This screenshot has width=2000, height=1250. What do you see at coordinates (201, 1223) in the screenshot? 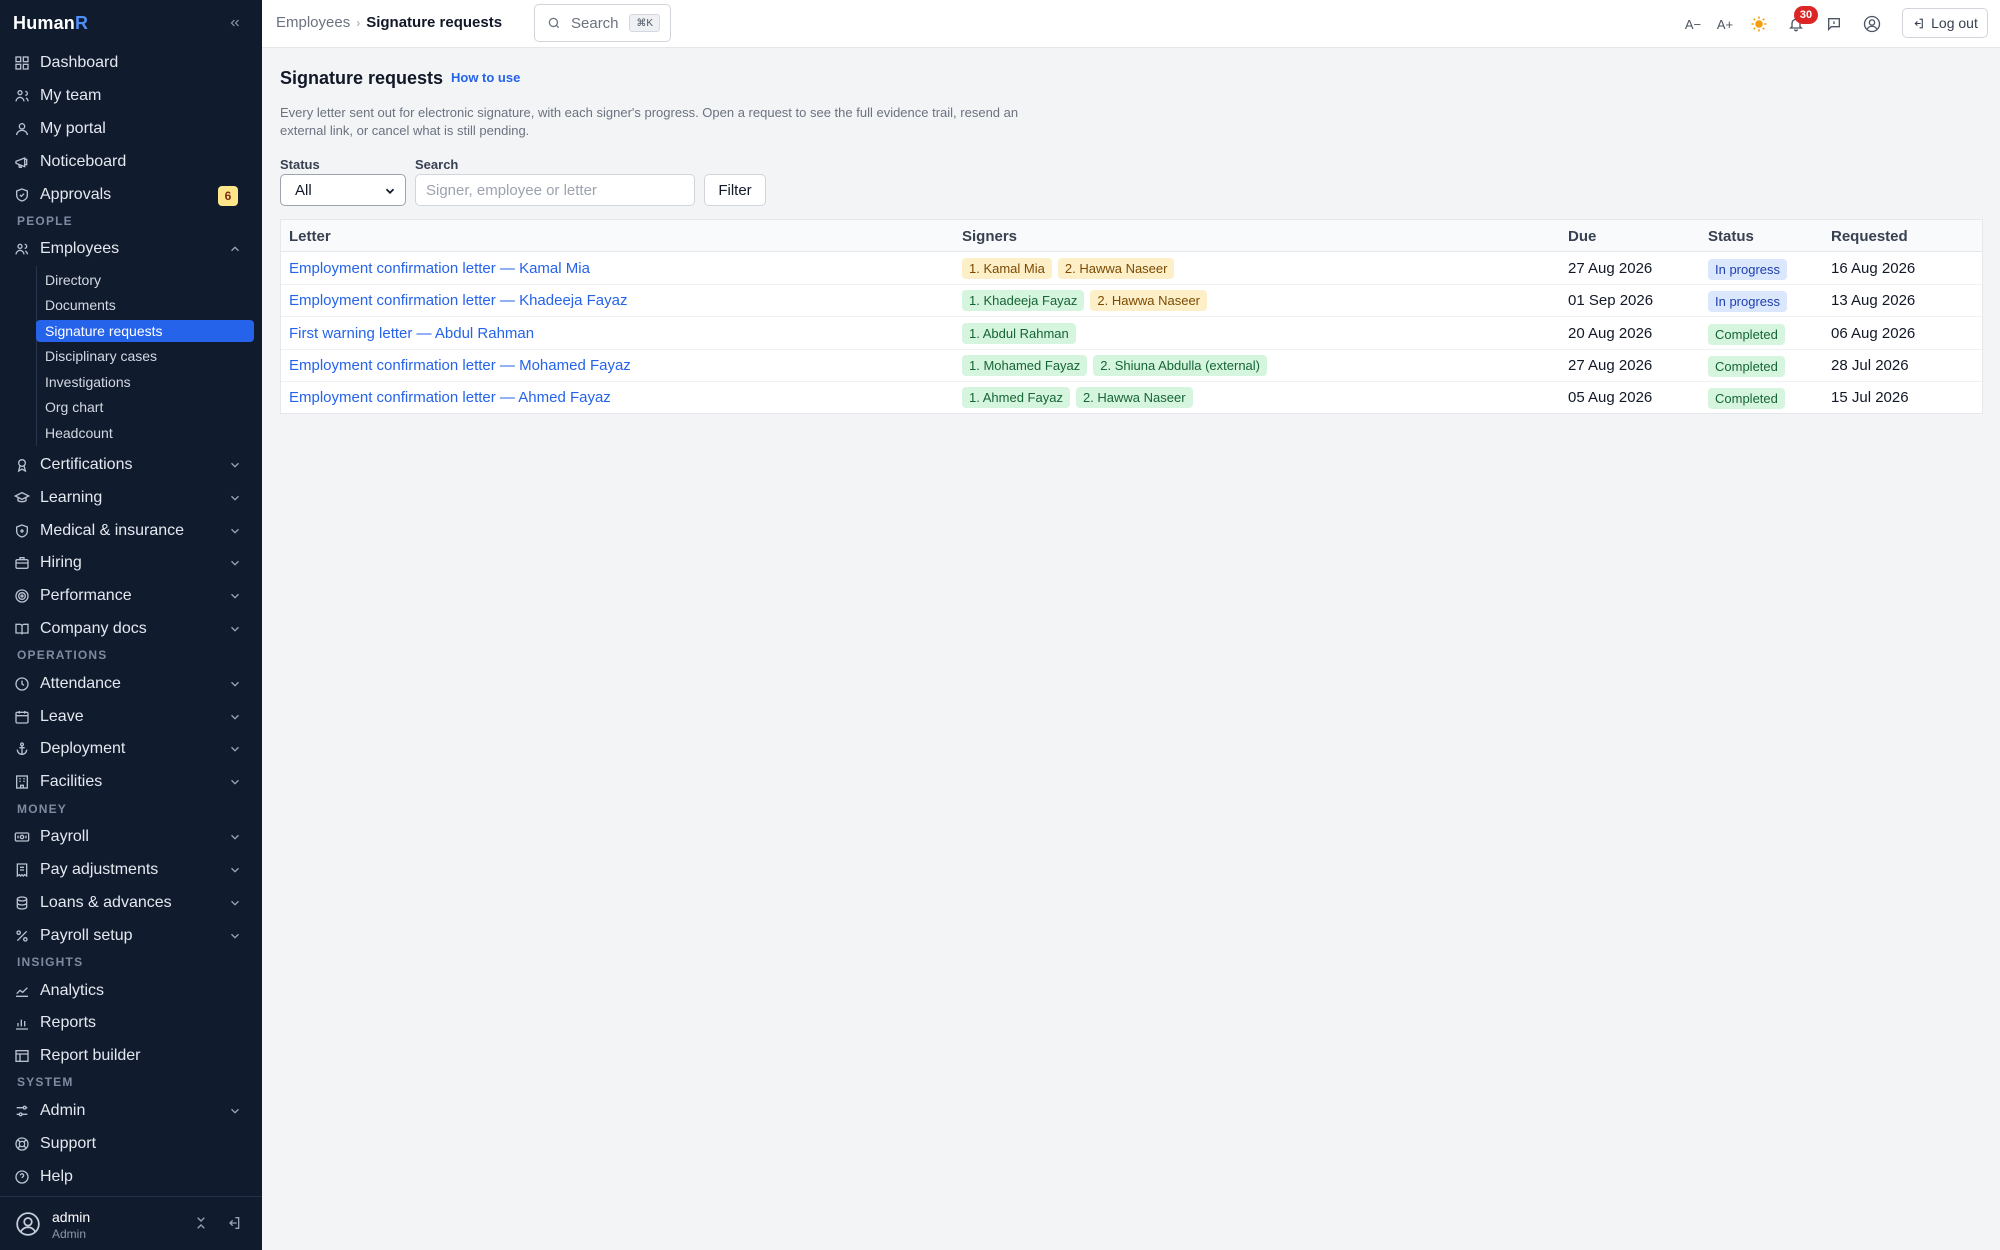
I see `chevrons-up-down-icon` at bounding box center [201, 1223].